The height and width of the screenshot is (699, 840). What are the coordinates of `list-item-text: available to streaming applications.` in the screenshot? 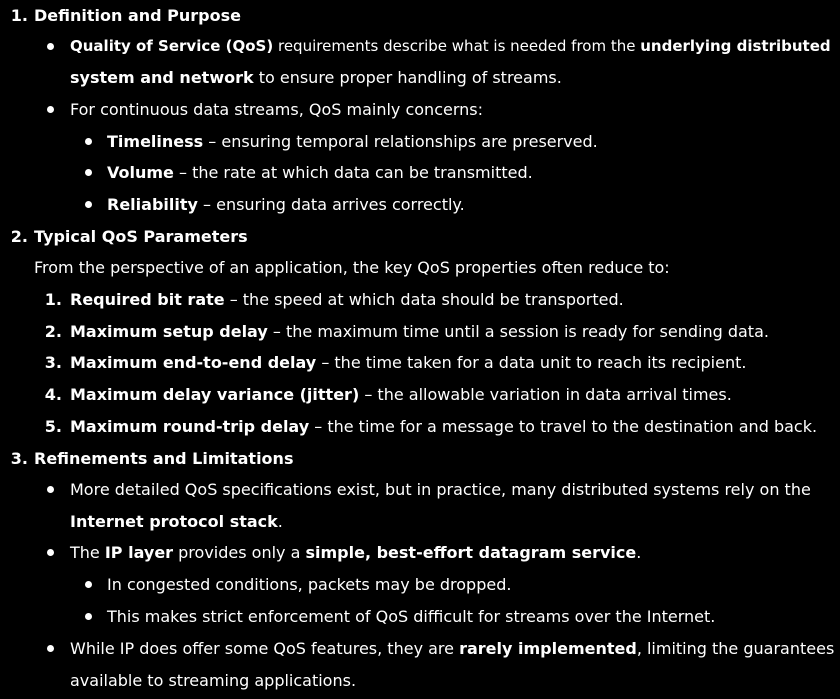 It's located at (213, 680).